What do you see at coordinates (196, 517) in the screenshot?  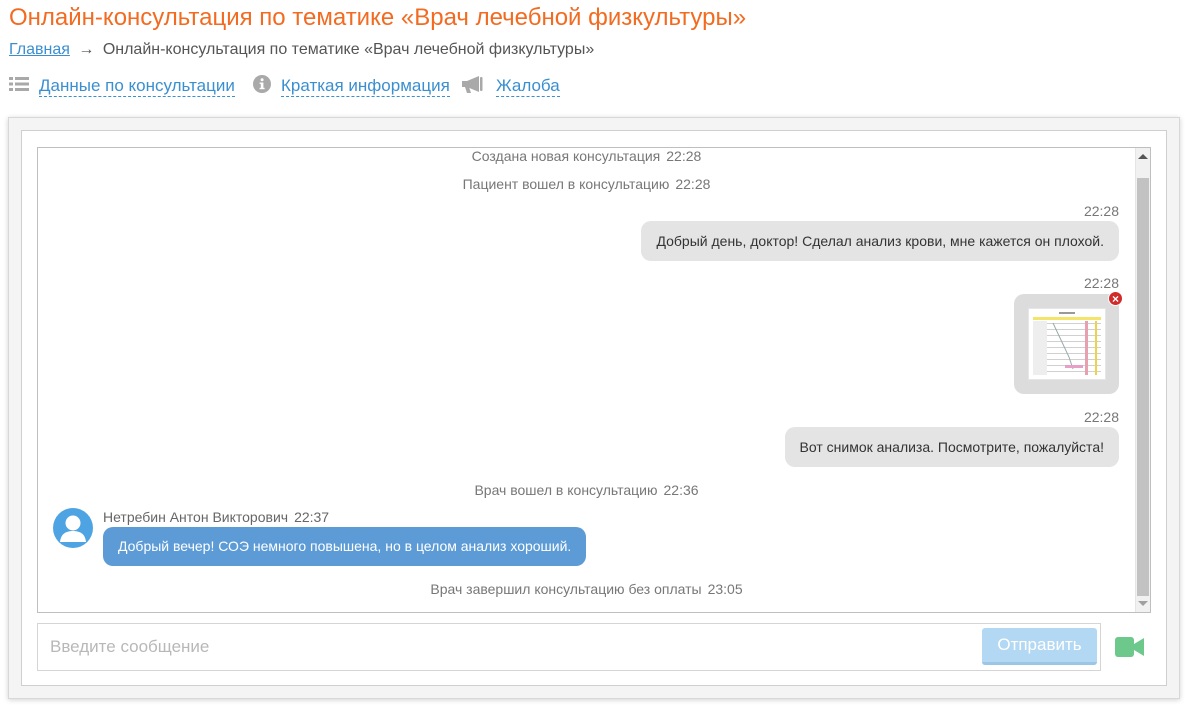 I see `doctor-name: Нетребин Антон Викторович` at bounding box center [196, 517].